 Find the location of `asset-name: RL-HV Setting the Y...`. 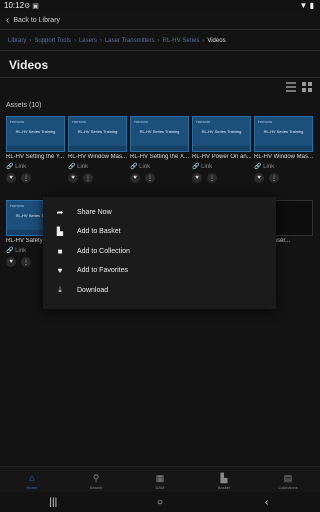

asset-name: RL-HV Setting the Y... is located at coordinates (35, 157).